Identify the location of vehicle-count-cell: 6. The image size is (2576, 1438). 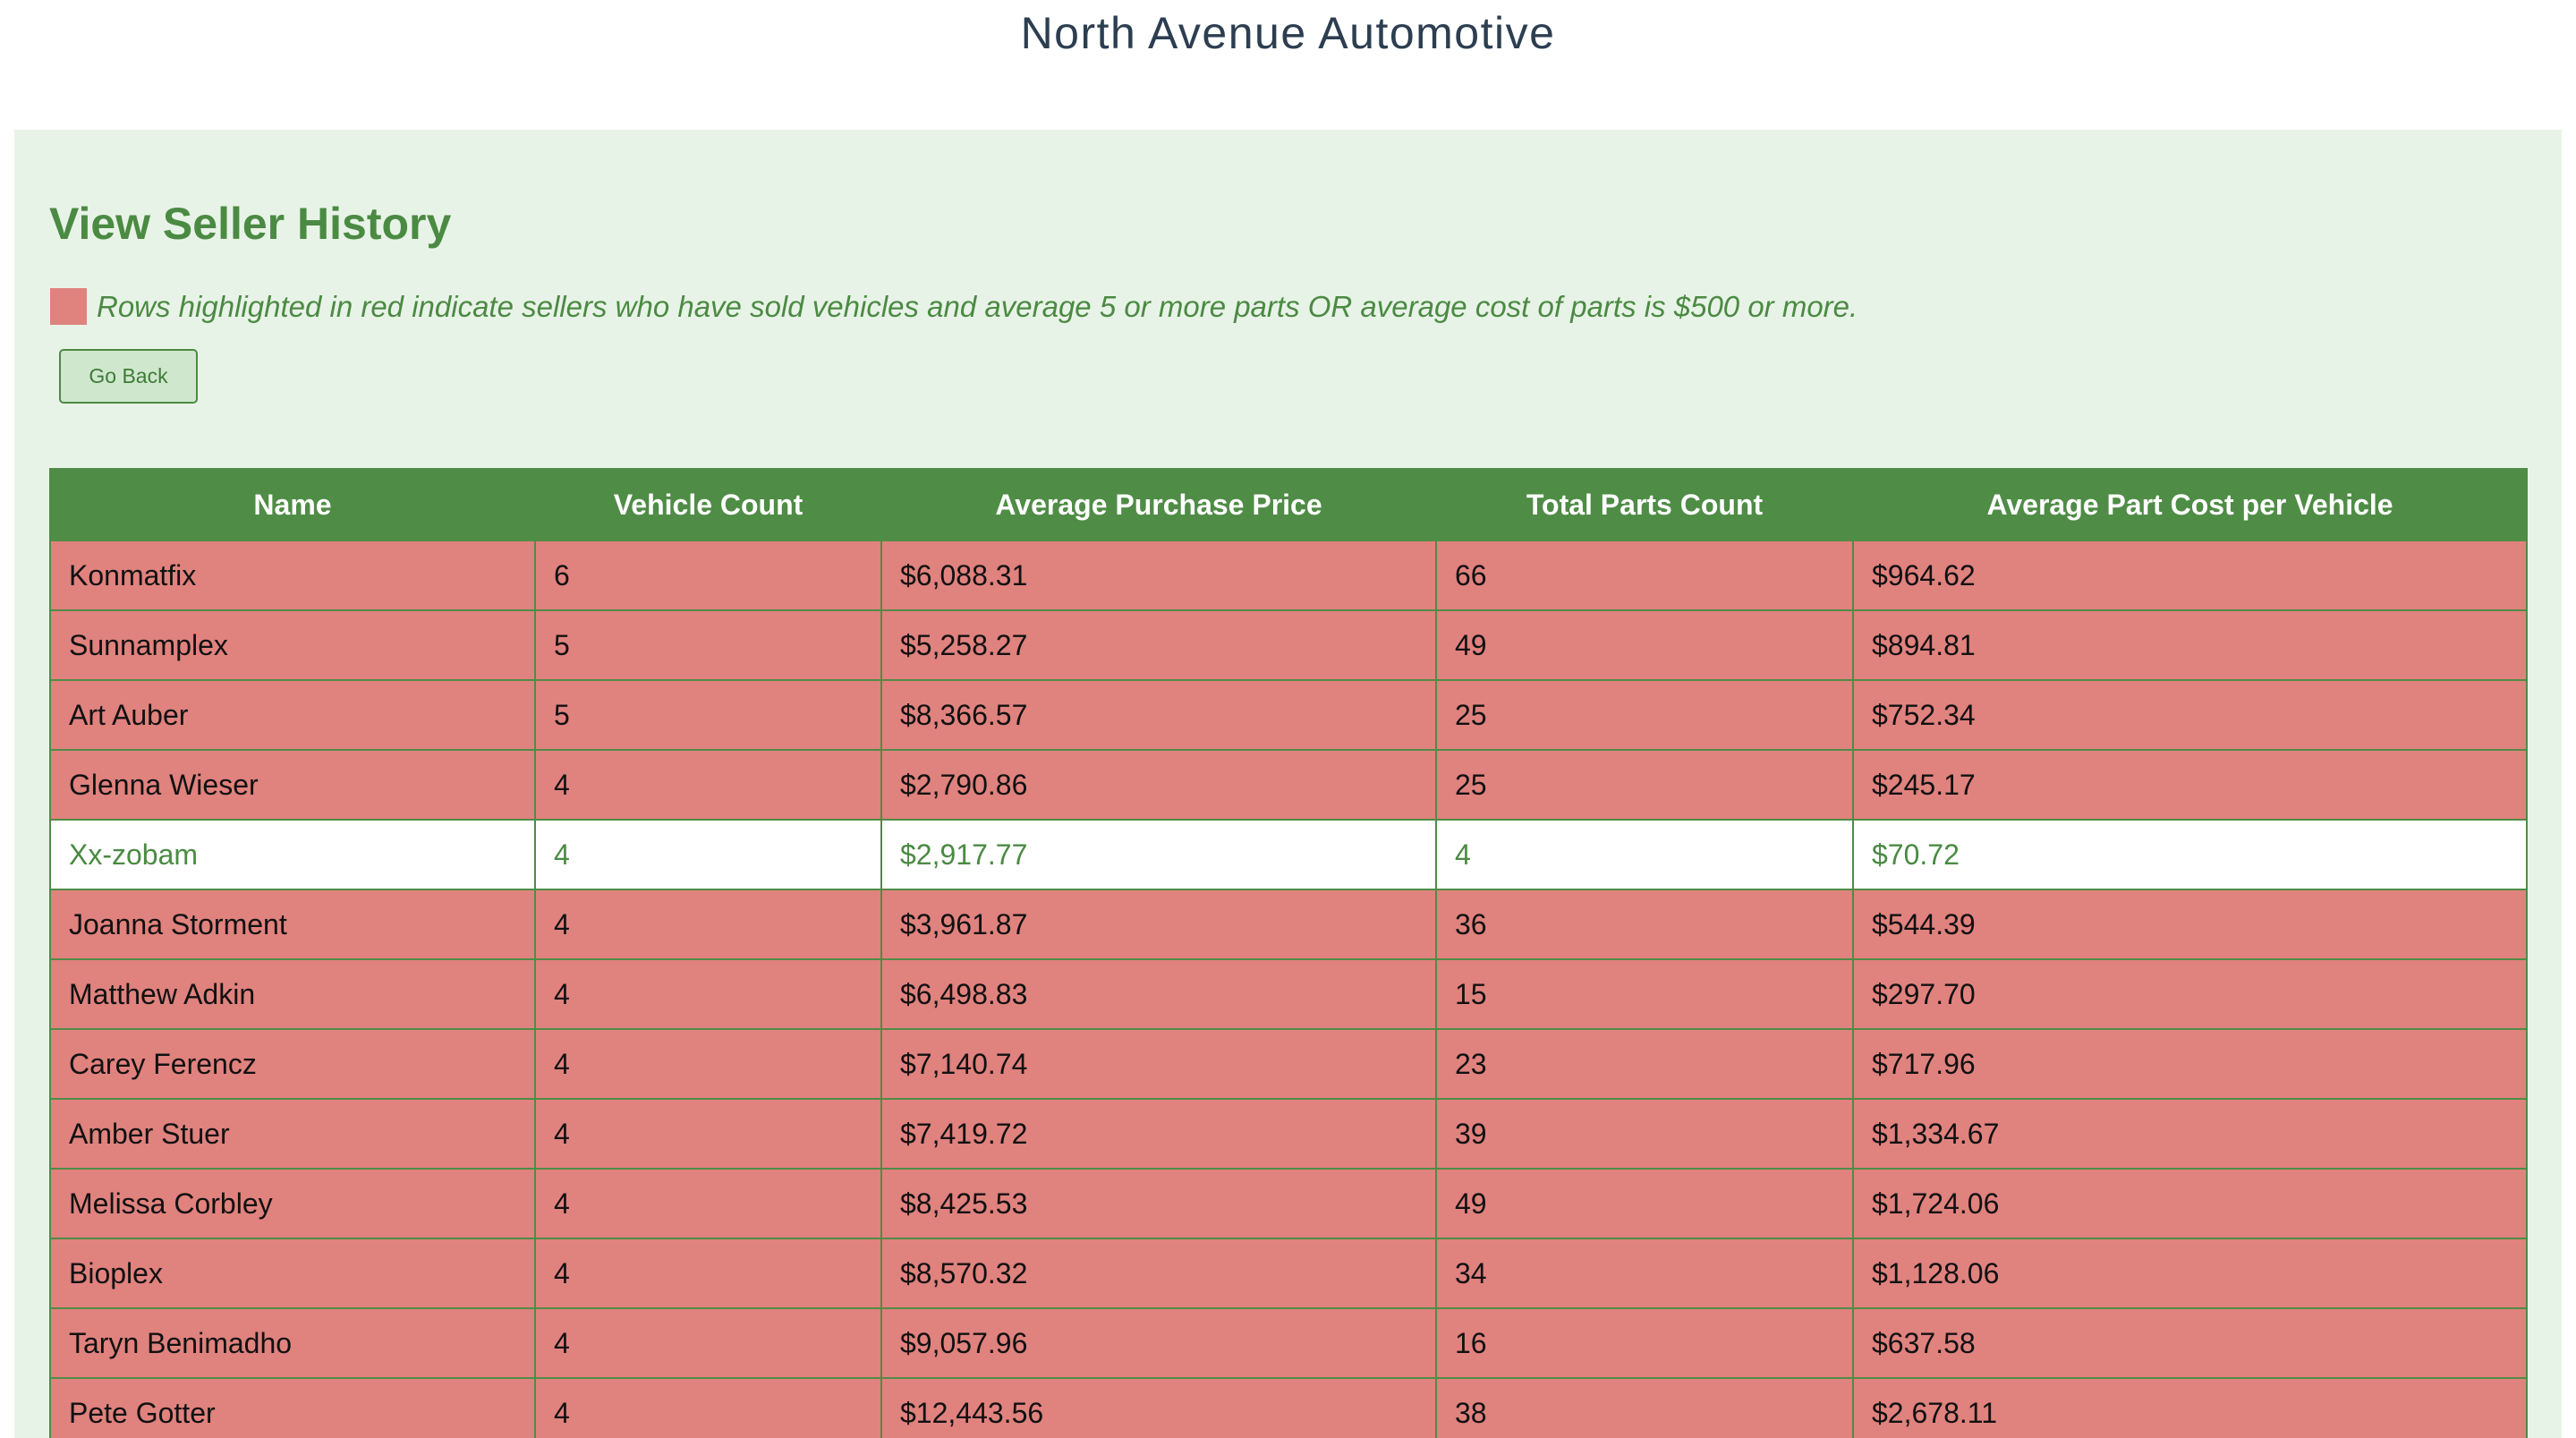
(708, 575).